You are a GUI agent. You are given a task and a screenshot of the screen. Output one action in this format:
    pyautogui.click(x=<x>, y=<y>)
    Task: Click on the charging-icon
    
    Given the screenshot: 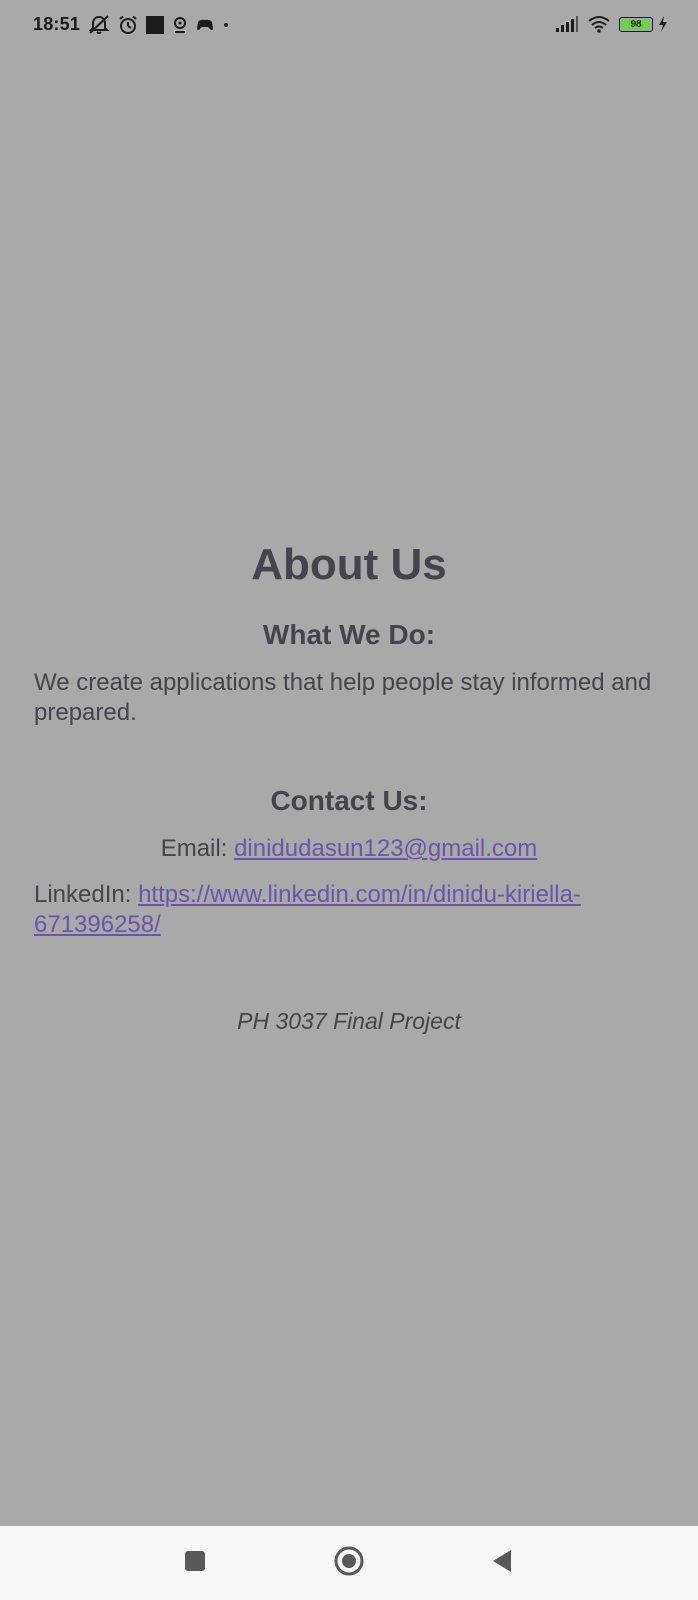 What is the action you would take?
    pyautogui.click(x=663, y=24)
    